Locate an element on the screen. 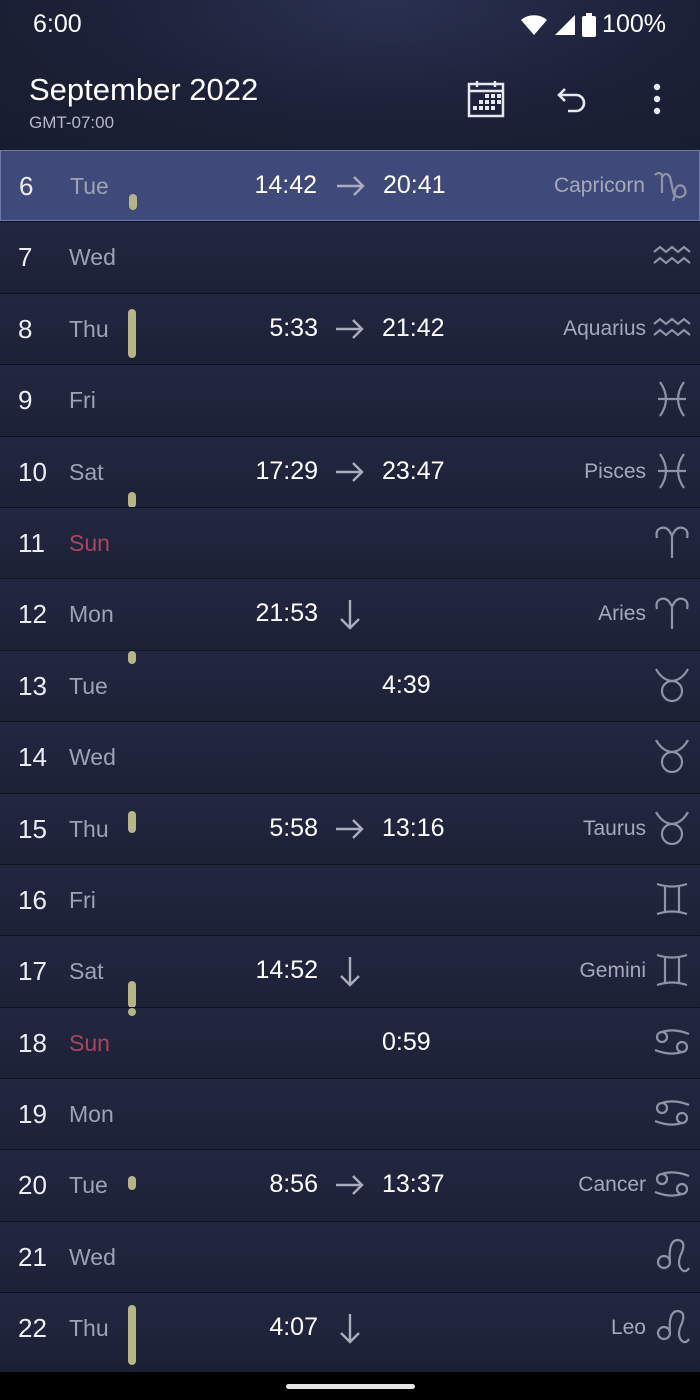 Image resolution: width=700 pixels, height=1400 pixels. day-row: 12 Mon 21:53 Aries is located at coordinates (350, 614).